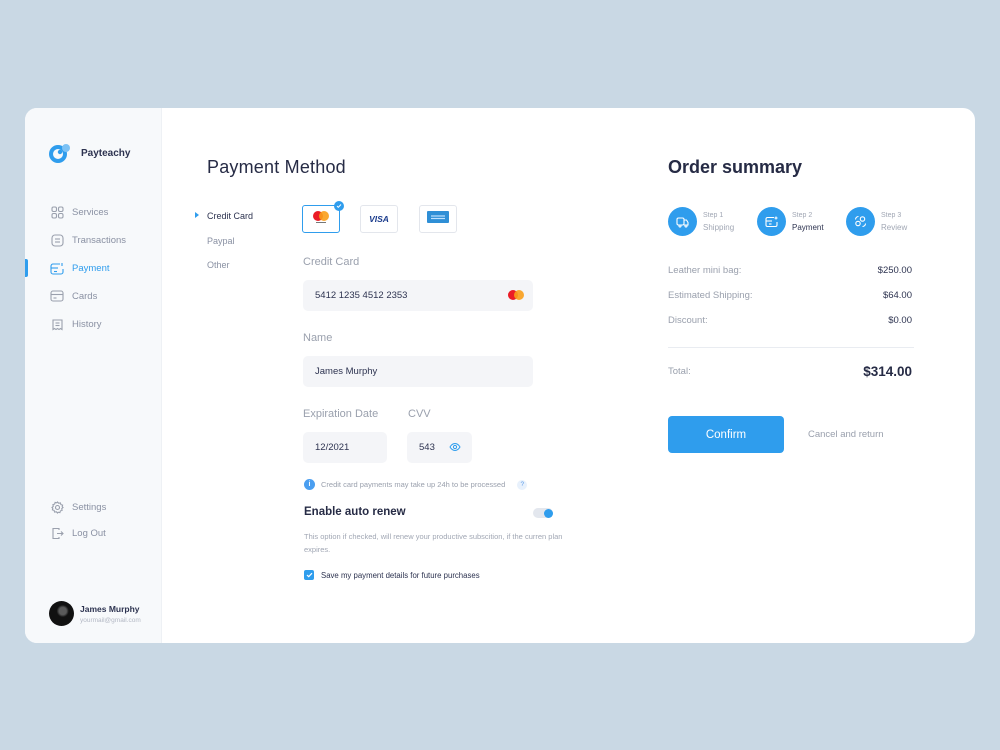 The width and height of the screenshot is (1000, 750). I want to click on truck-icon, so click(682, 221).